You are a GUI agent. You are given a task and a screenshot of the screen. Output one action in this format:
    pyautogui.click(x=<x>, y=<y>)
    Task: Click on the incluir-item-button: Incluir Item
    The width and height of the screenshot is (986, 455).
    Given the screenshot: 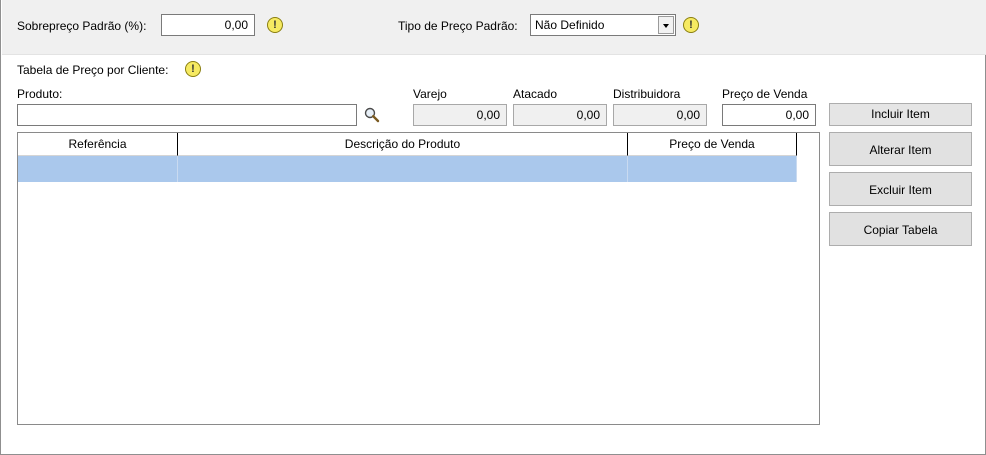 What is the action you would take?
    pyautogui.click(x=900, y=114)
    